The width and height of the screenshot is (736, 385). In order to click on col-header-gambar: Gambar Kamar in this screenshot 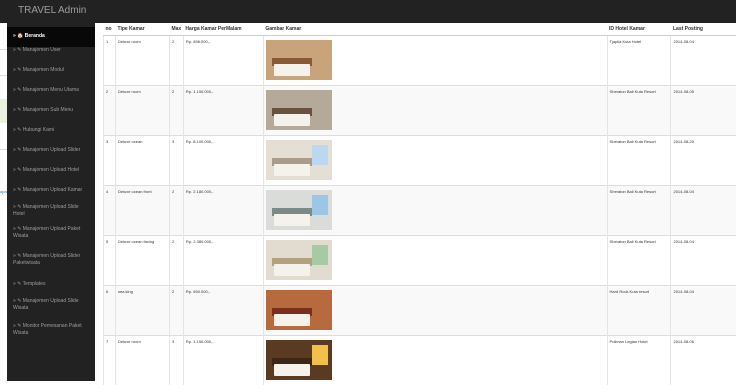, I will do `click(435, 29)`.